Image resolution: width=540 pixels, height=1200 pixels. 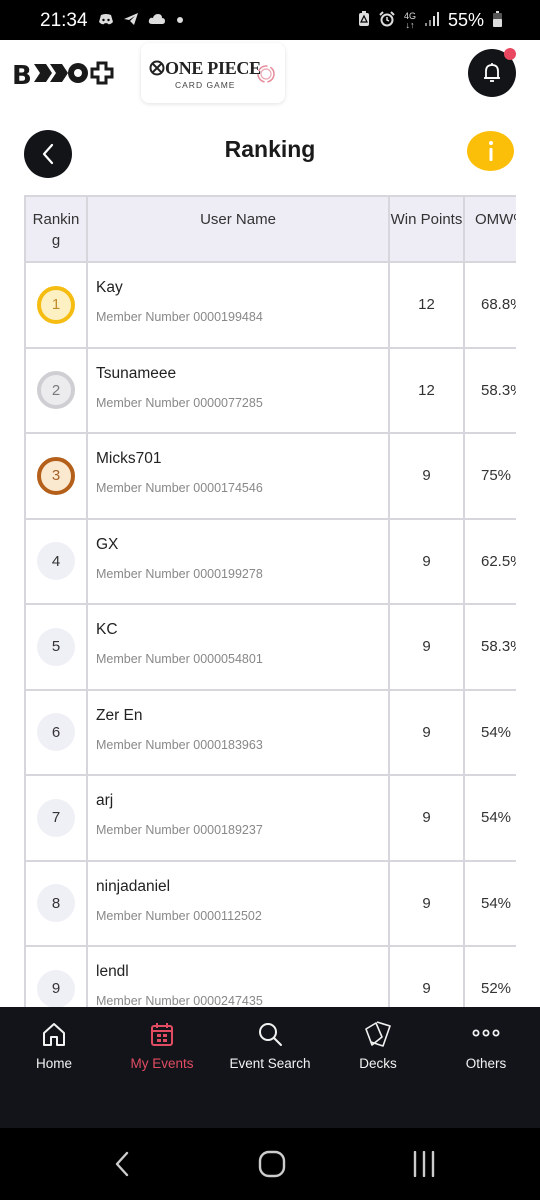 I want to click on user-cell: KC Member Number 0000054801, so click(x=238, y=647).